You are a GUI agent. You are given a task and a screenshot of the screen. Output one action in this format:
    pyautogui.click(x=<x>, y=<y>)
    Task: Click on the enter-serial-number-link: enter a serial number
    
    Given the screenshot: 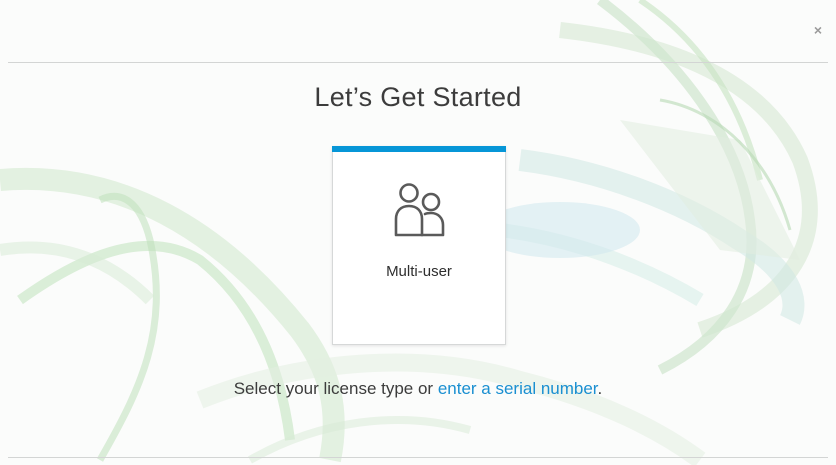 What is the action you would take?
    pyautogui.click(x=518, y=388)
    